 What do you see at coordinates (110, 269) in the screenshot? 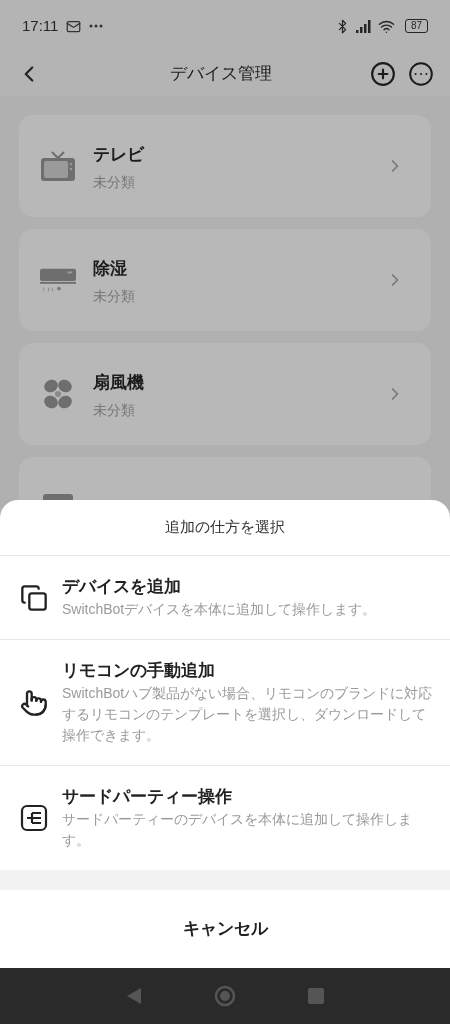
I see `device-name: 除湿` at bounding box center [110, 269].